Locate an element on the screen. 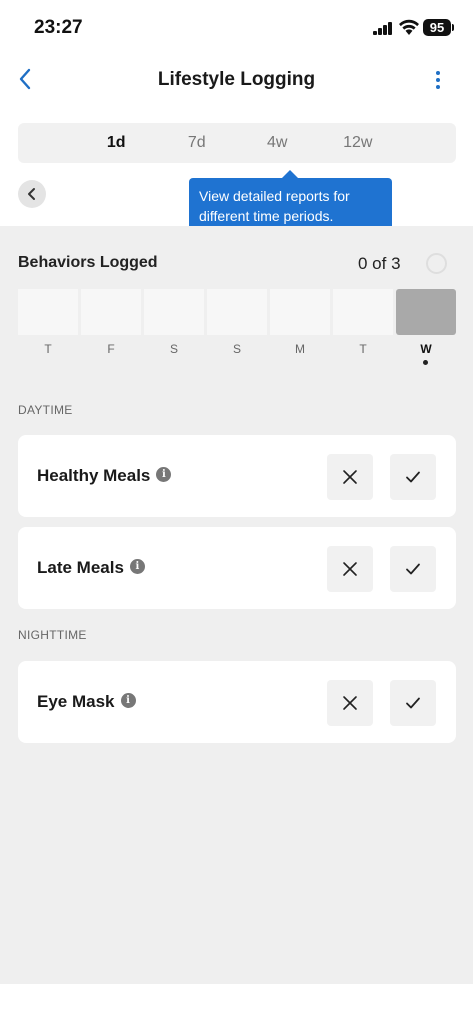 This screenshot has height=1024, width=473. period-tab-1d: 1d is located at coordinates (116, 143).